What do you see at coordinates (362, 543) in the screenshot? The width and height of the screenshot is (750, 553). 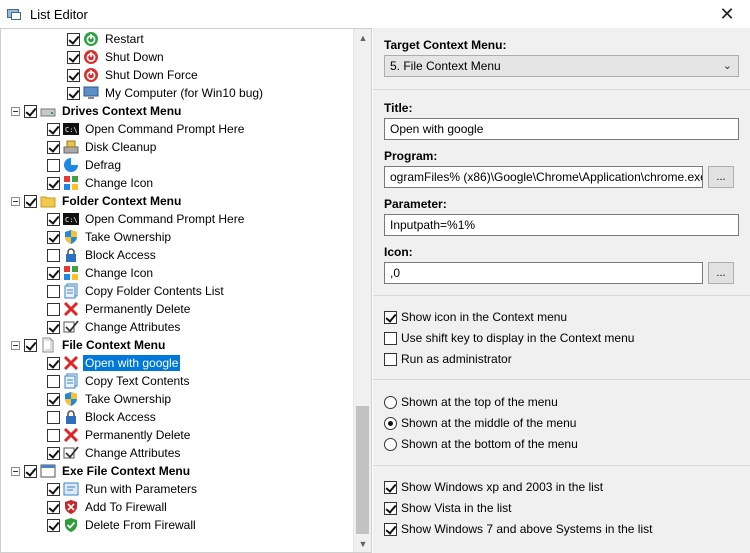 I see `scroll-down-button: ▼` at bounding box center [362, 543].